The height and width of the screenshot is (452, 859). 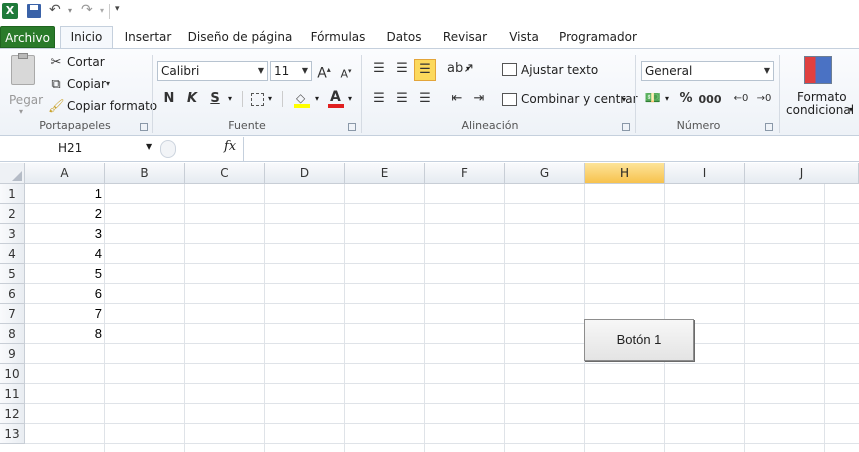 What do you see at coordinates (385, 173) in the screenshot?
I see `column-header-e: E` at bounding box center [385, 173].